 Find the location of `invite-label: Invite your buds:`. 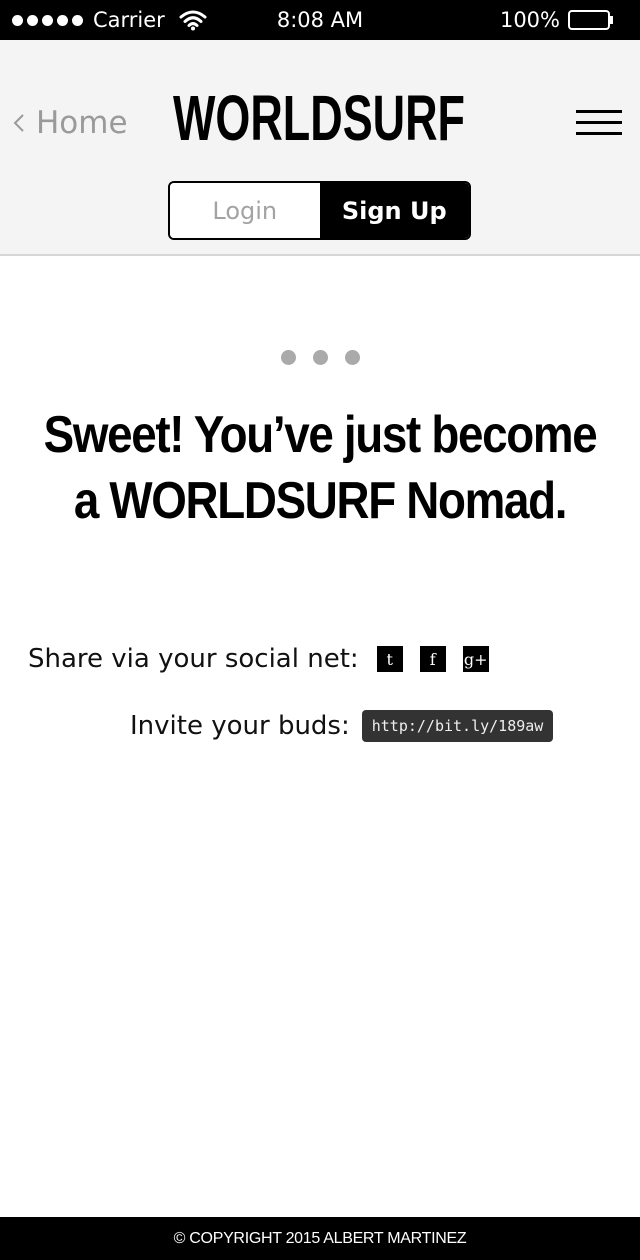

invite-label: Invite your buds: is located at coordinates (240, 726).